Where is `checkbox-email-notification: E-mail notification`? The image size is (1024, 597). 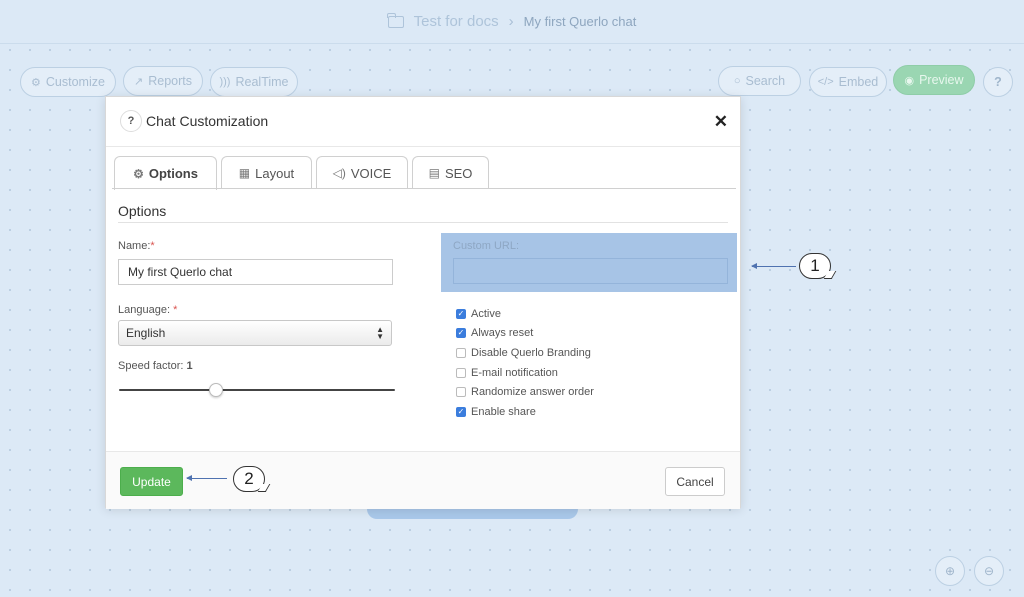
checkbox-email-notification: E-mail notification is located at coordinates (525, 373).